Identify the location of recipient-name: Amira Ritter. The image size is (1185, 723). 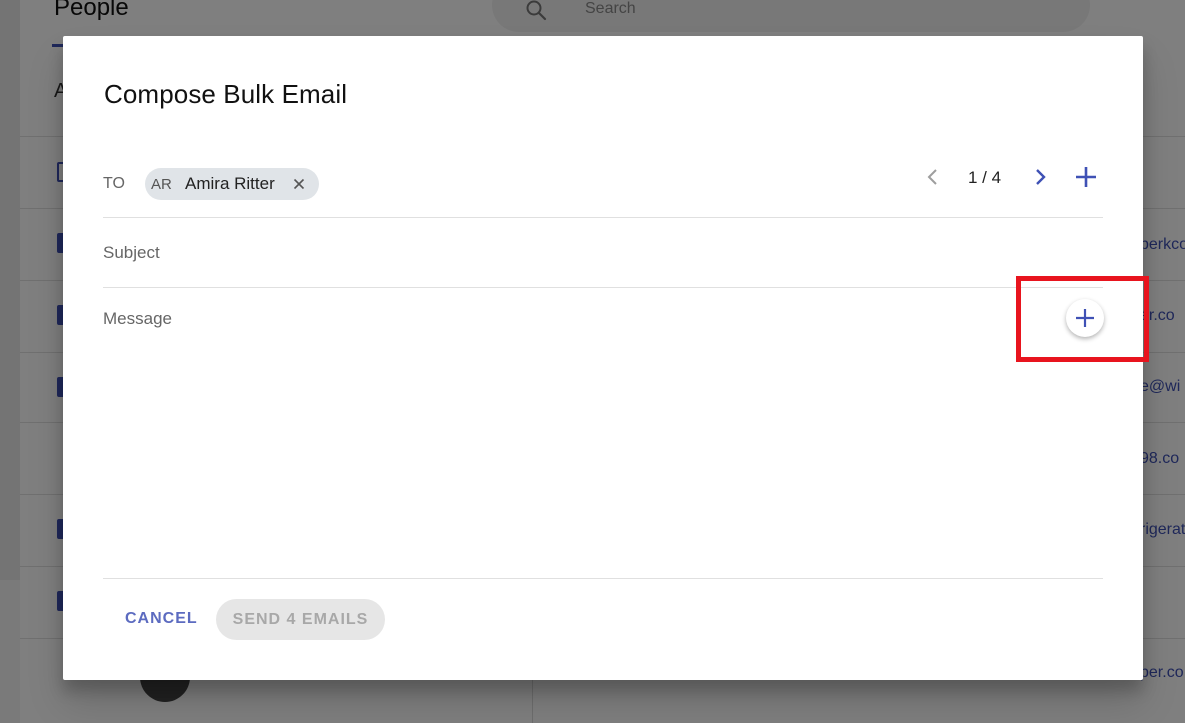
(230, 183).